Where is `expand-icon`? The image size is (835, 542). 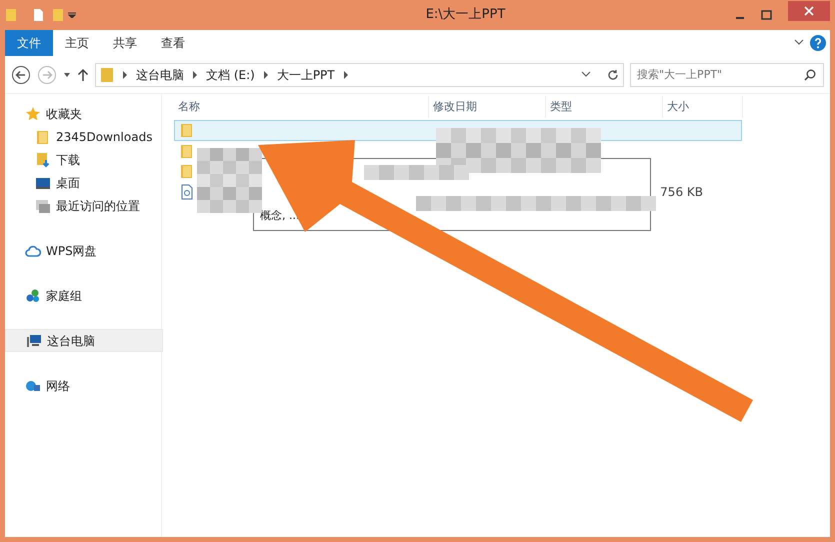
expand-icon is located at coordinates (799, 42).